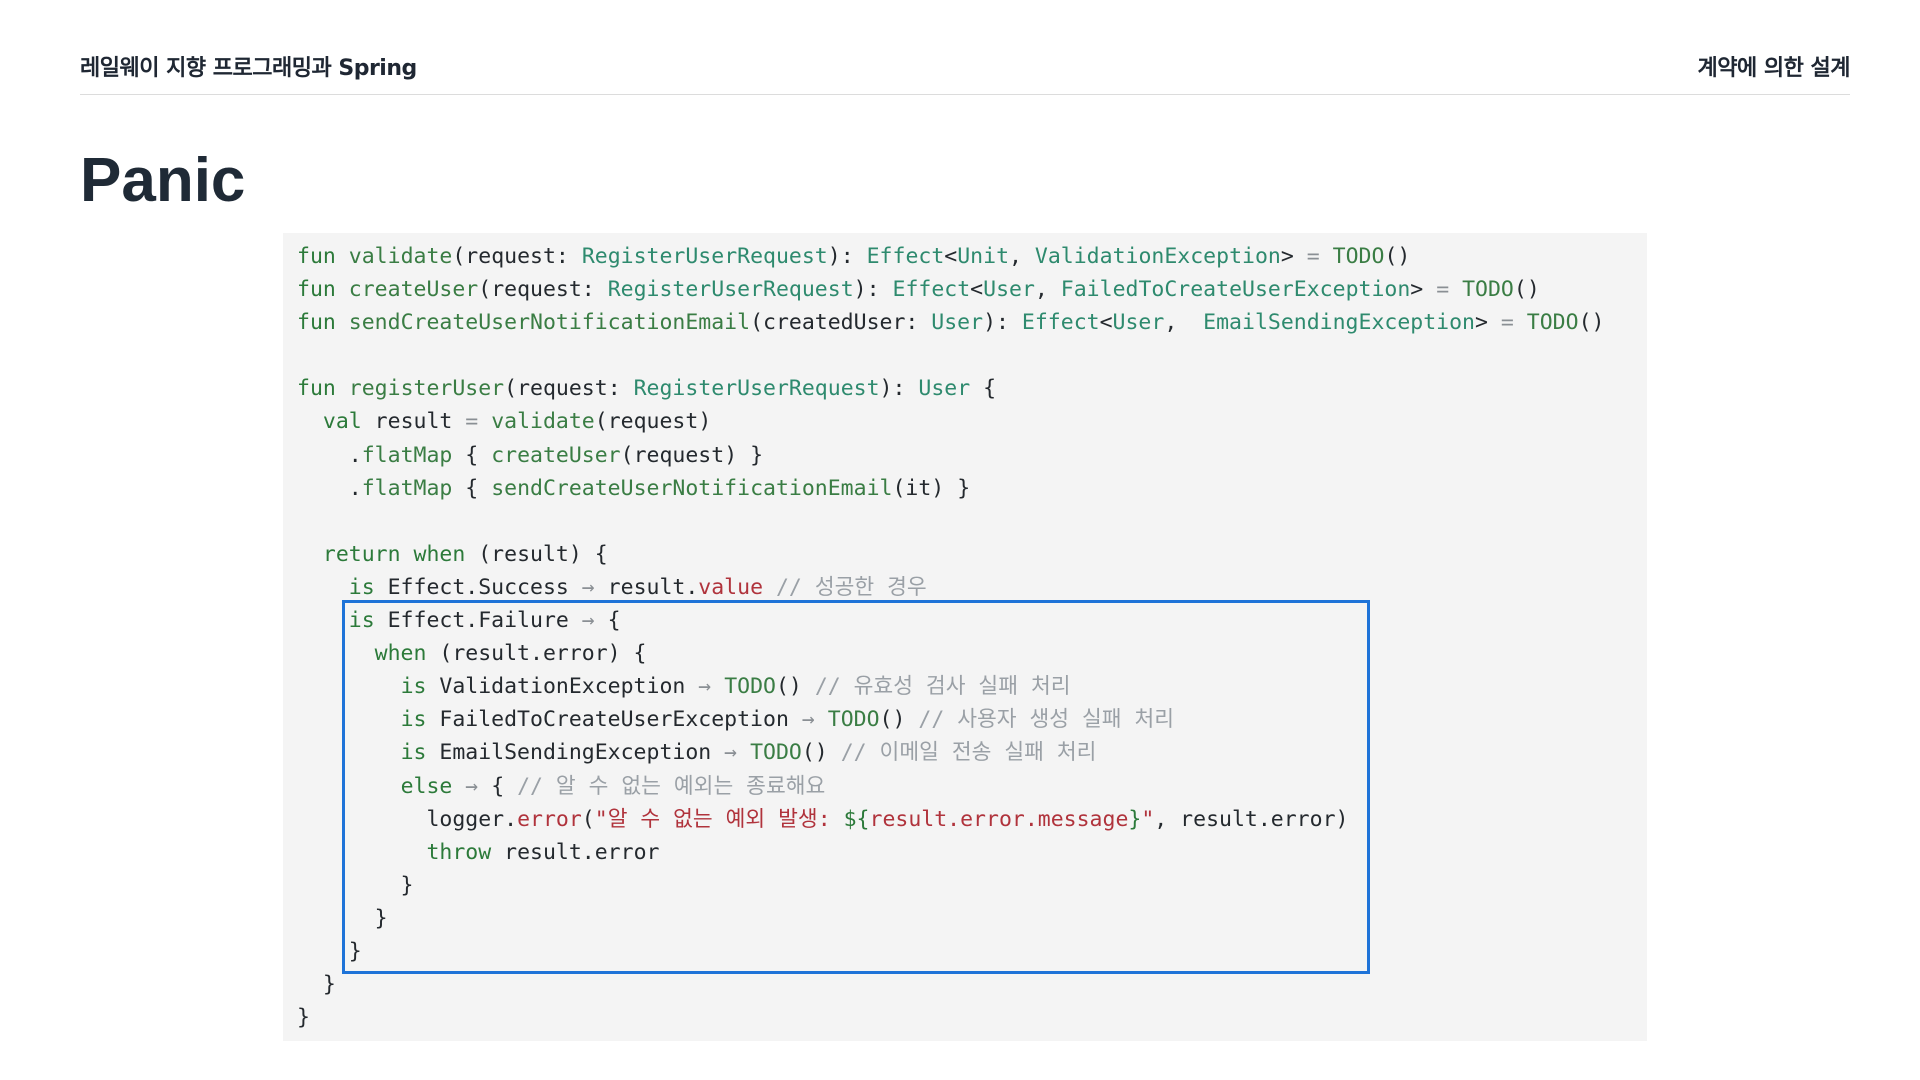 The image size is (1920, 1080). What do you see at coordinates (653, 422) in the screenshot?
I see `code-token: (request)` at bounding box center [653, 422].